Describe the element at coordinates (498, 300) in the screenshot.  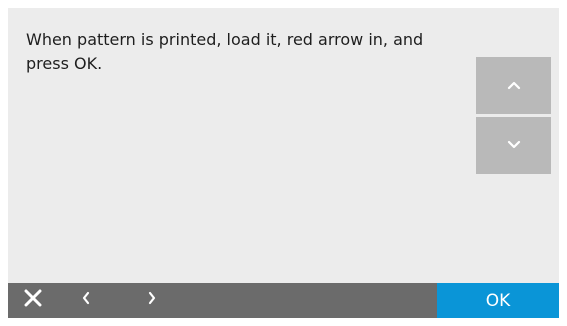
I see `ok-button: OK` at that location.